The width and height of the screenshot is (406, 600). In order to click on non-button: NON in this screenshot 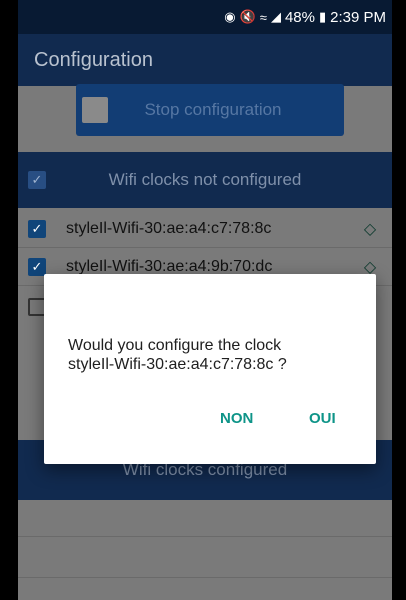, I will do `click(236, 418)`.